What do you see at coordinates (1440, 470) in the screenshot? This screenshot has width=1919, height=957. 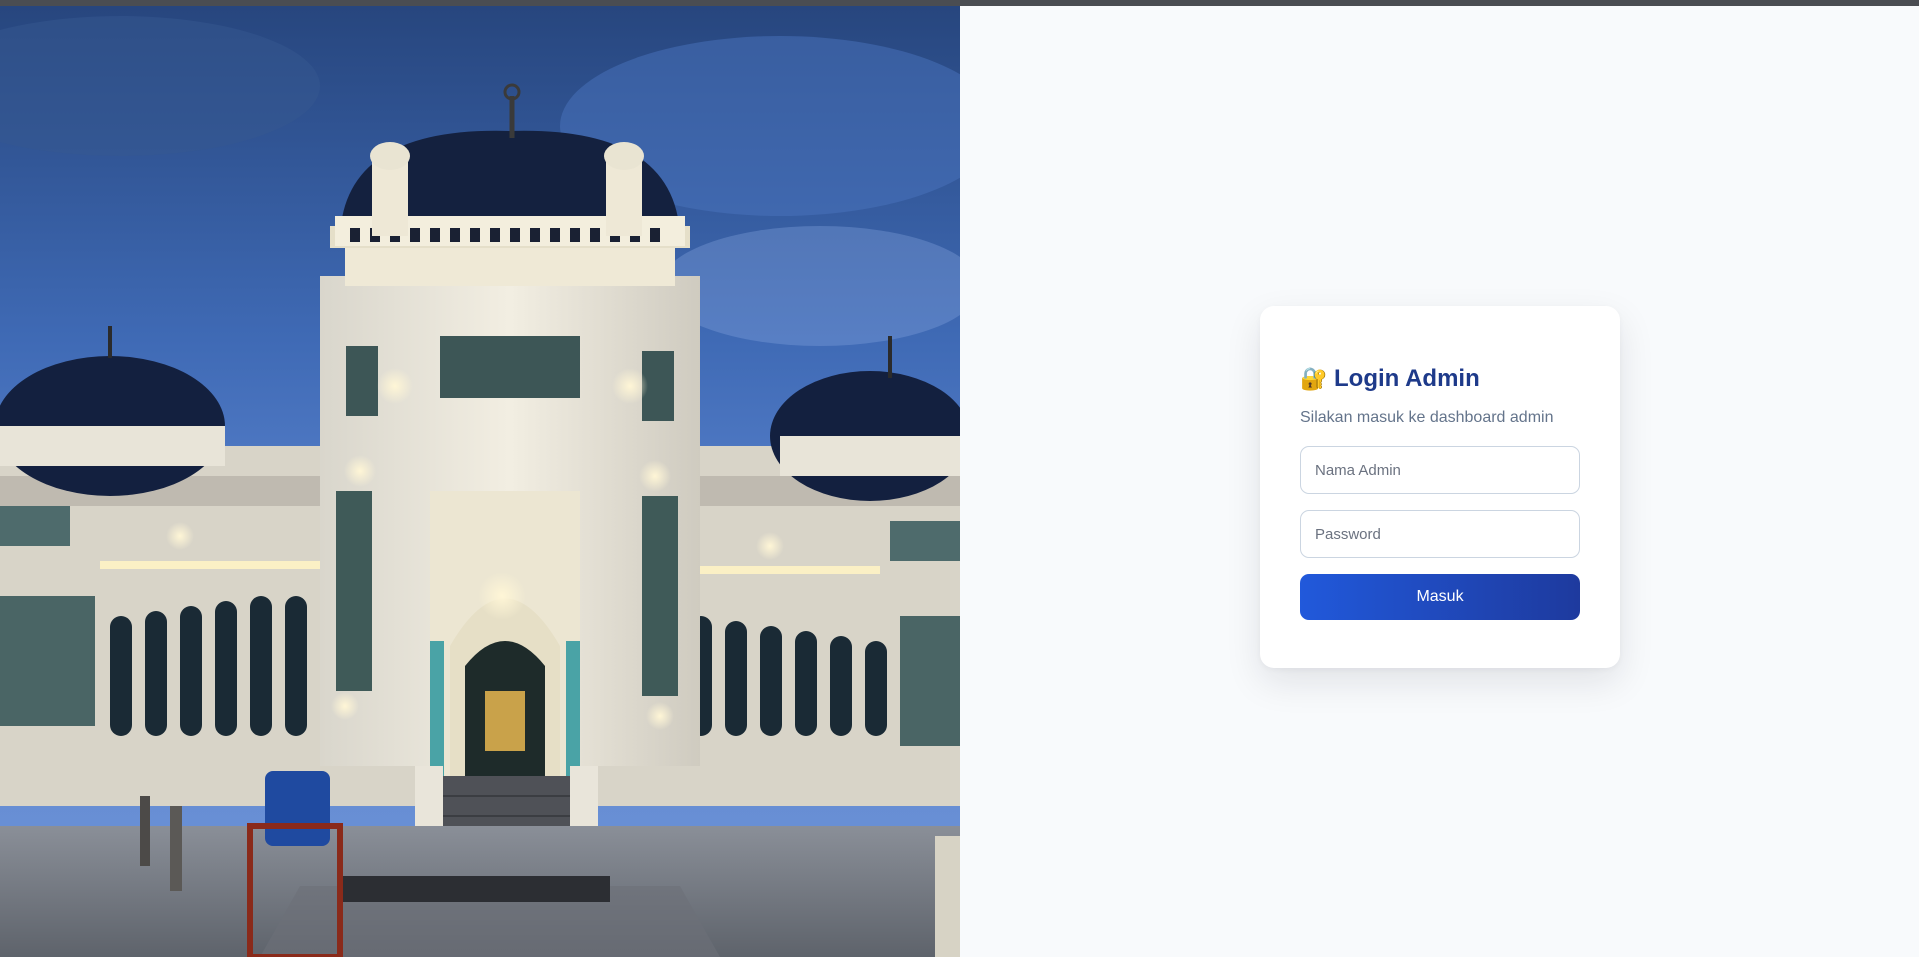 I see `admin-name-input` at bounding box center [1440, 470].